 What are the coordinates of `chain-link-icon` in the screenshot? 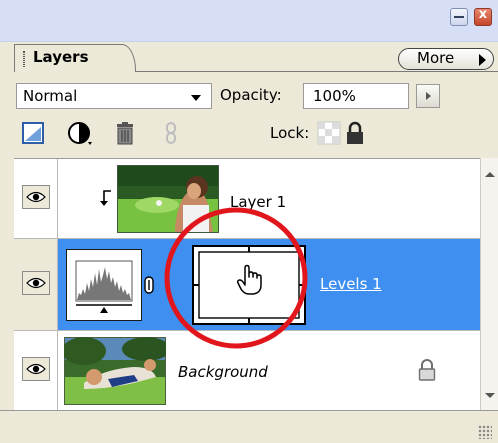 It's located at (149, 287).